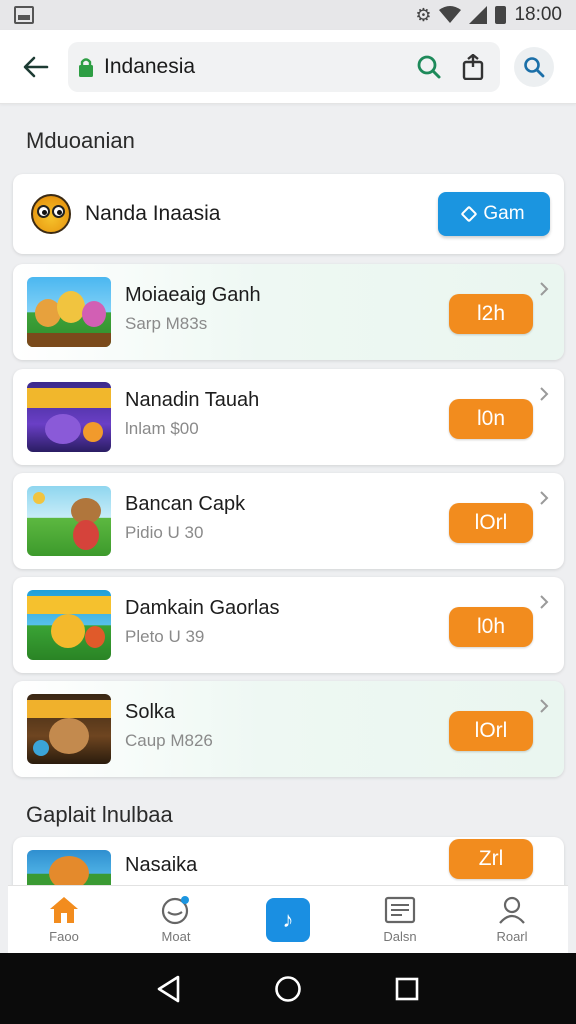 This screenshot has height=1024, width=576. I want to click on app-bar: Indanesia, so click(288, 67).